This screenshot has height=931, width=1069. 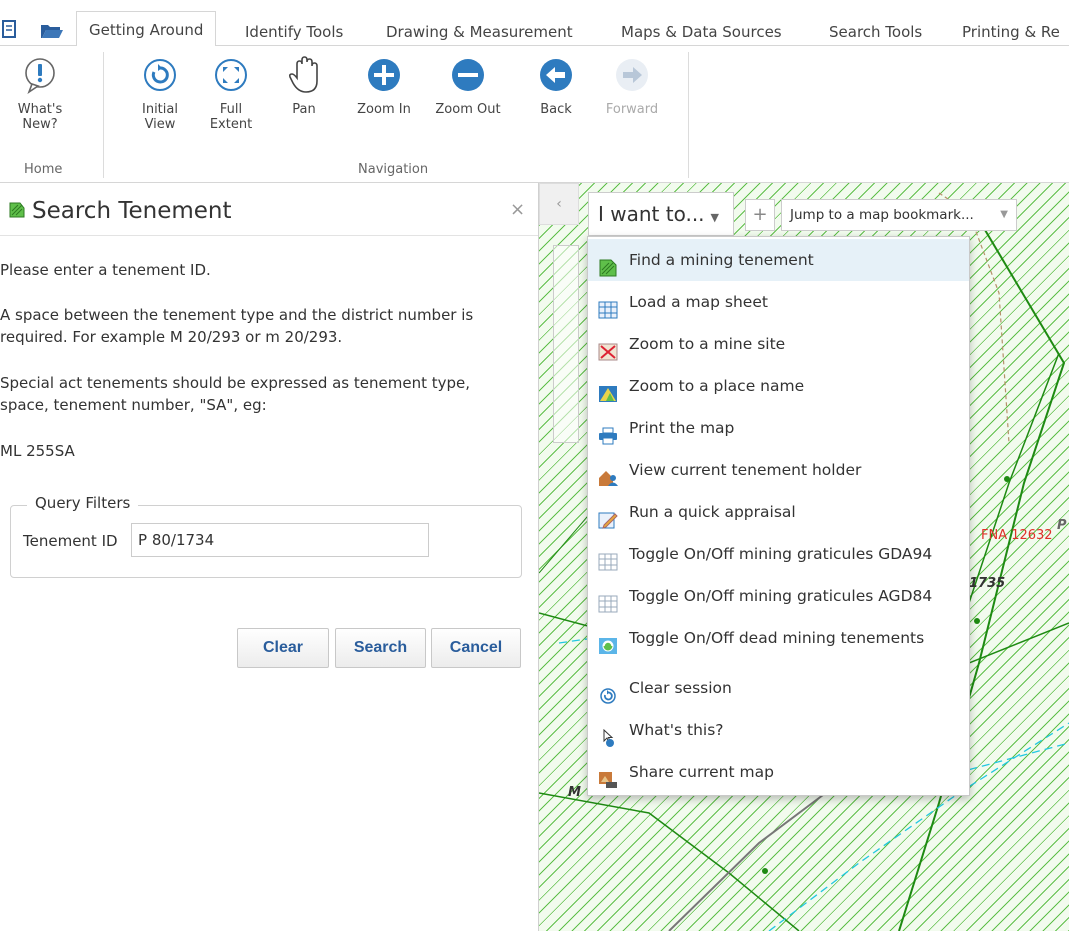 What do you see at coordinates (632, 109) in the screenshot?
I see `forward-label: Forward` at bounding box center [632, 109].